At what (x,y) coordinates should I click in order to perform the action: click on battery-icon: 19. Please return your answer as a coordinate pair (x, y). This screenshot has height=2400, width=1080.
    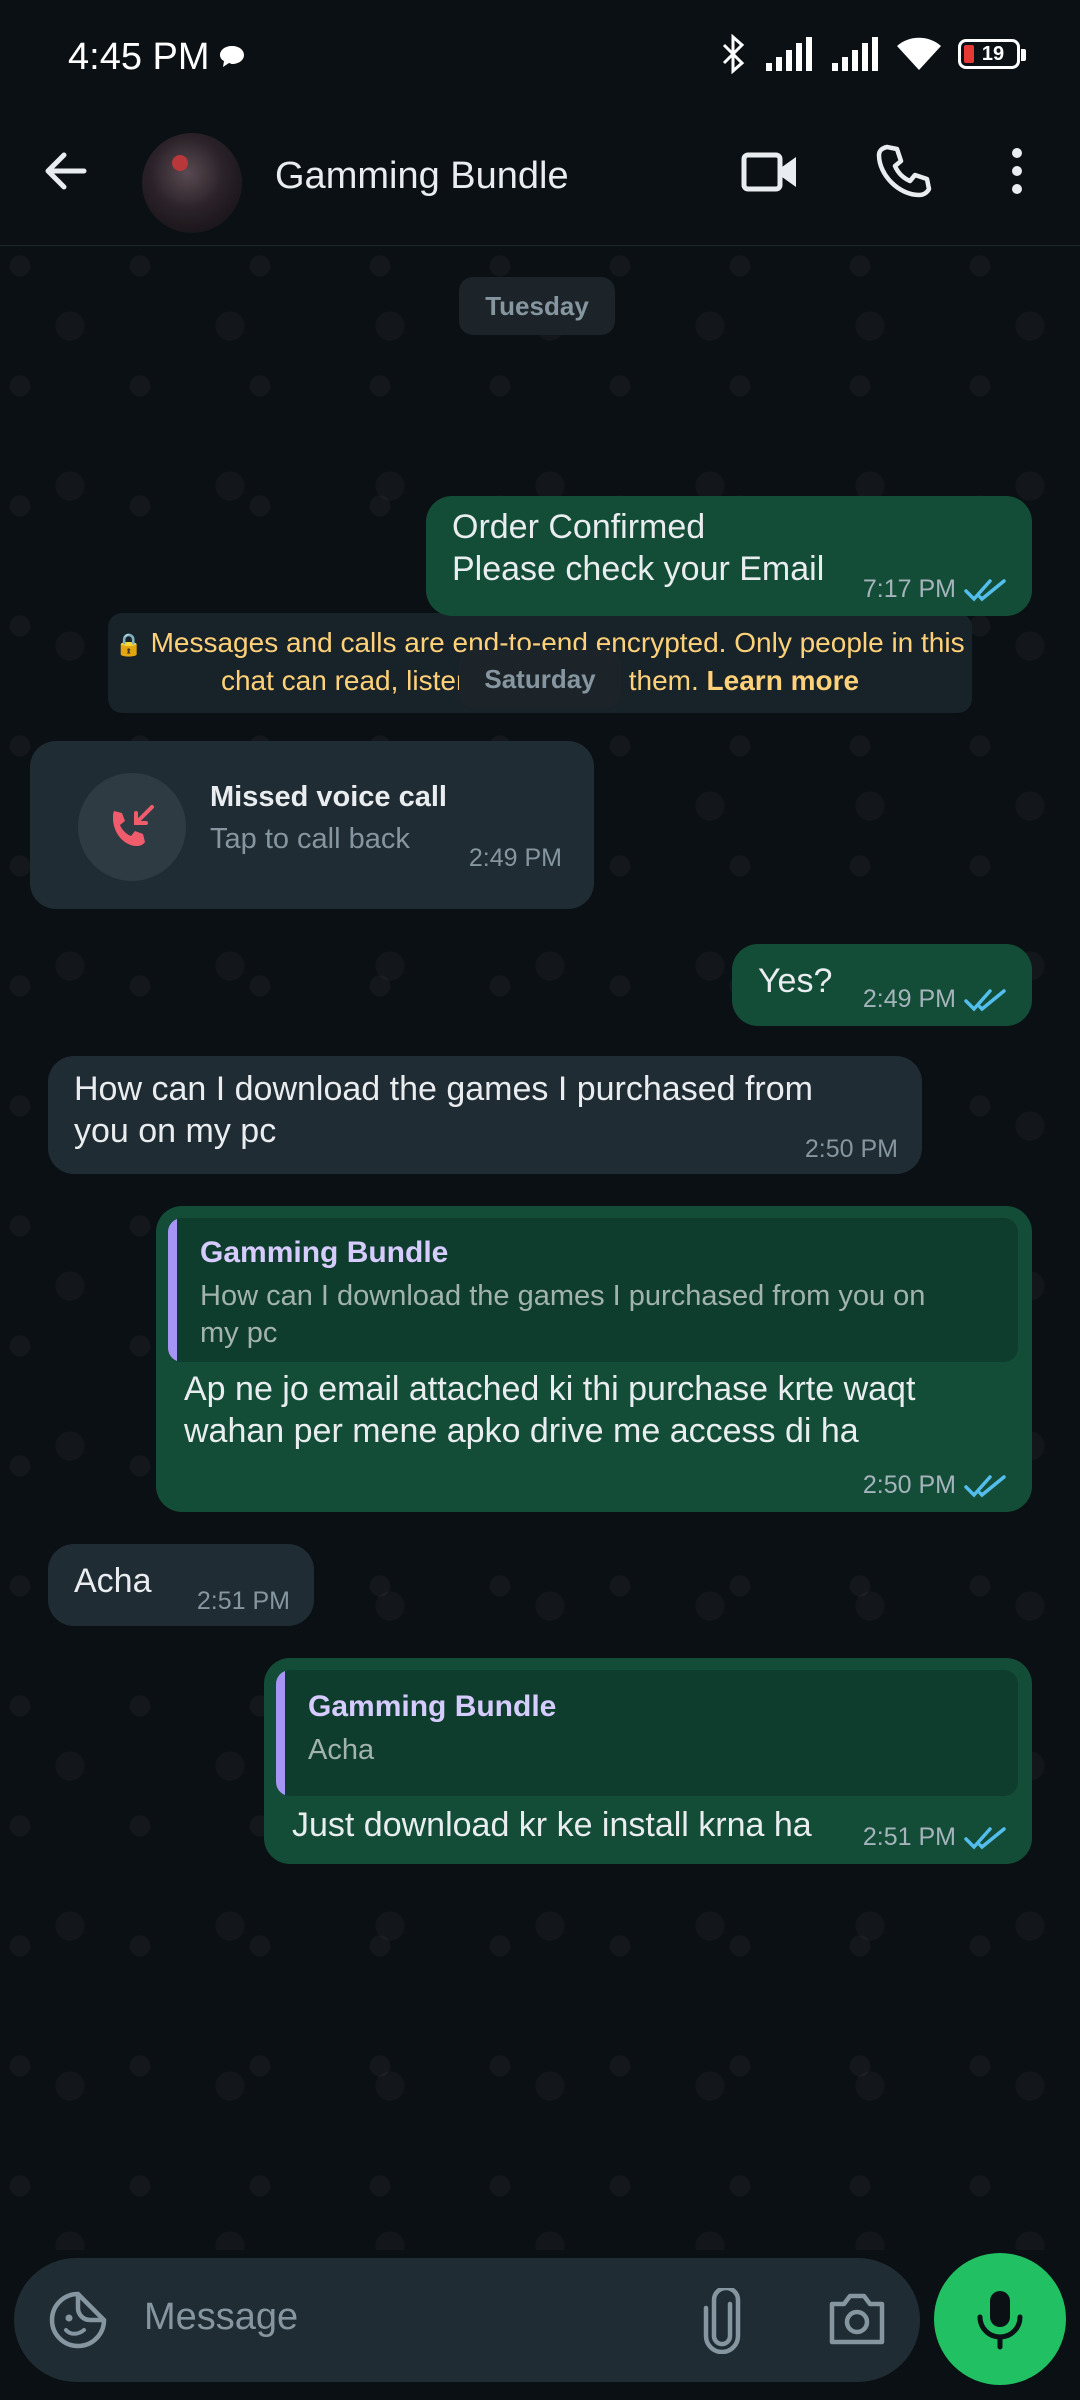
    Looking at the image, I should click on (992, 54).